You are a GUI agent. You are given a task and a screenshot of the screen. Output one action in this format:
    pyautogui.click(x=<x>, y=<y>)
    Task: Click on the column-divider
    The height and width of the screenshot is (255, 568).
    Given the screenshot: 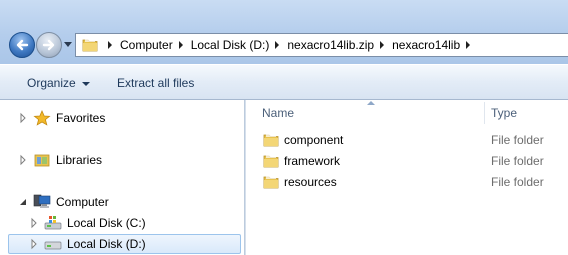 What is the action you would take?
    pyautogui.click(x=484, y=113)
    